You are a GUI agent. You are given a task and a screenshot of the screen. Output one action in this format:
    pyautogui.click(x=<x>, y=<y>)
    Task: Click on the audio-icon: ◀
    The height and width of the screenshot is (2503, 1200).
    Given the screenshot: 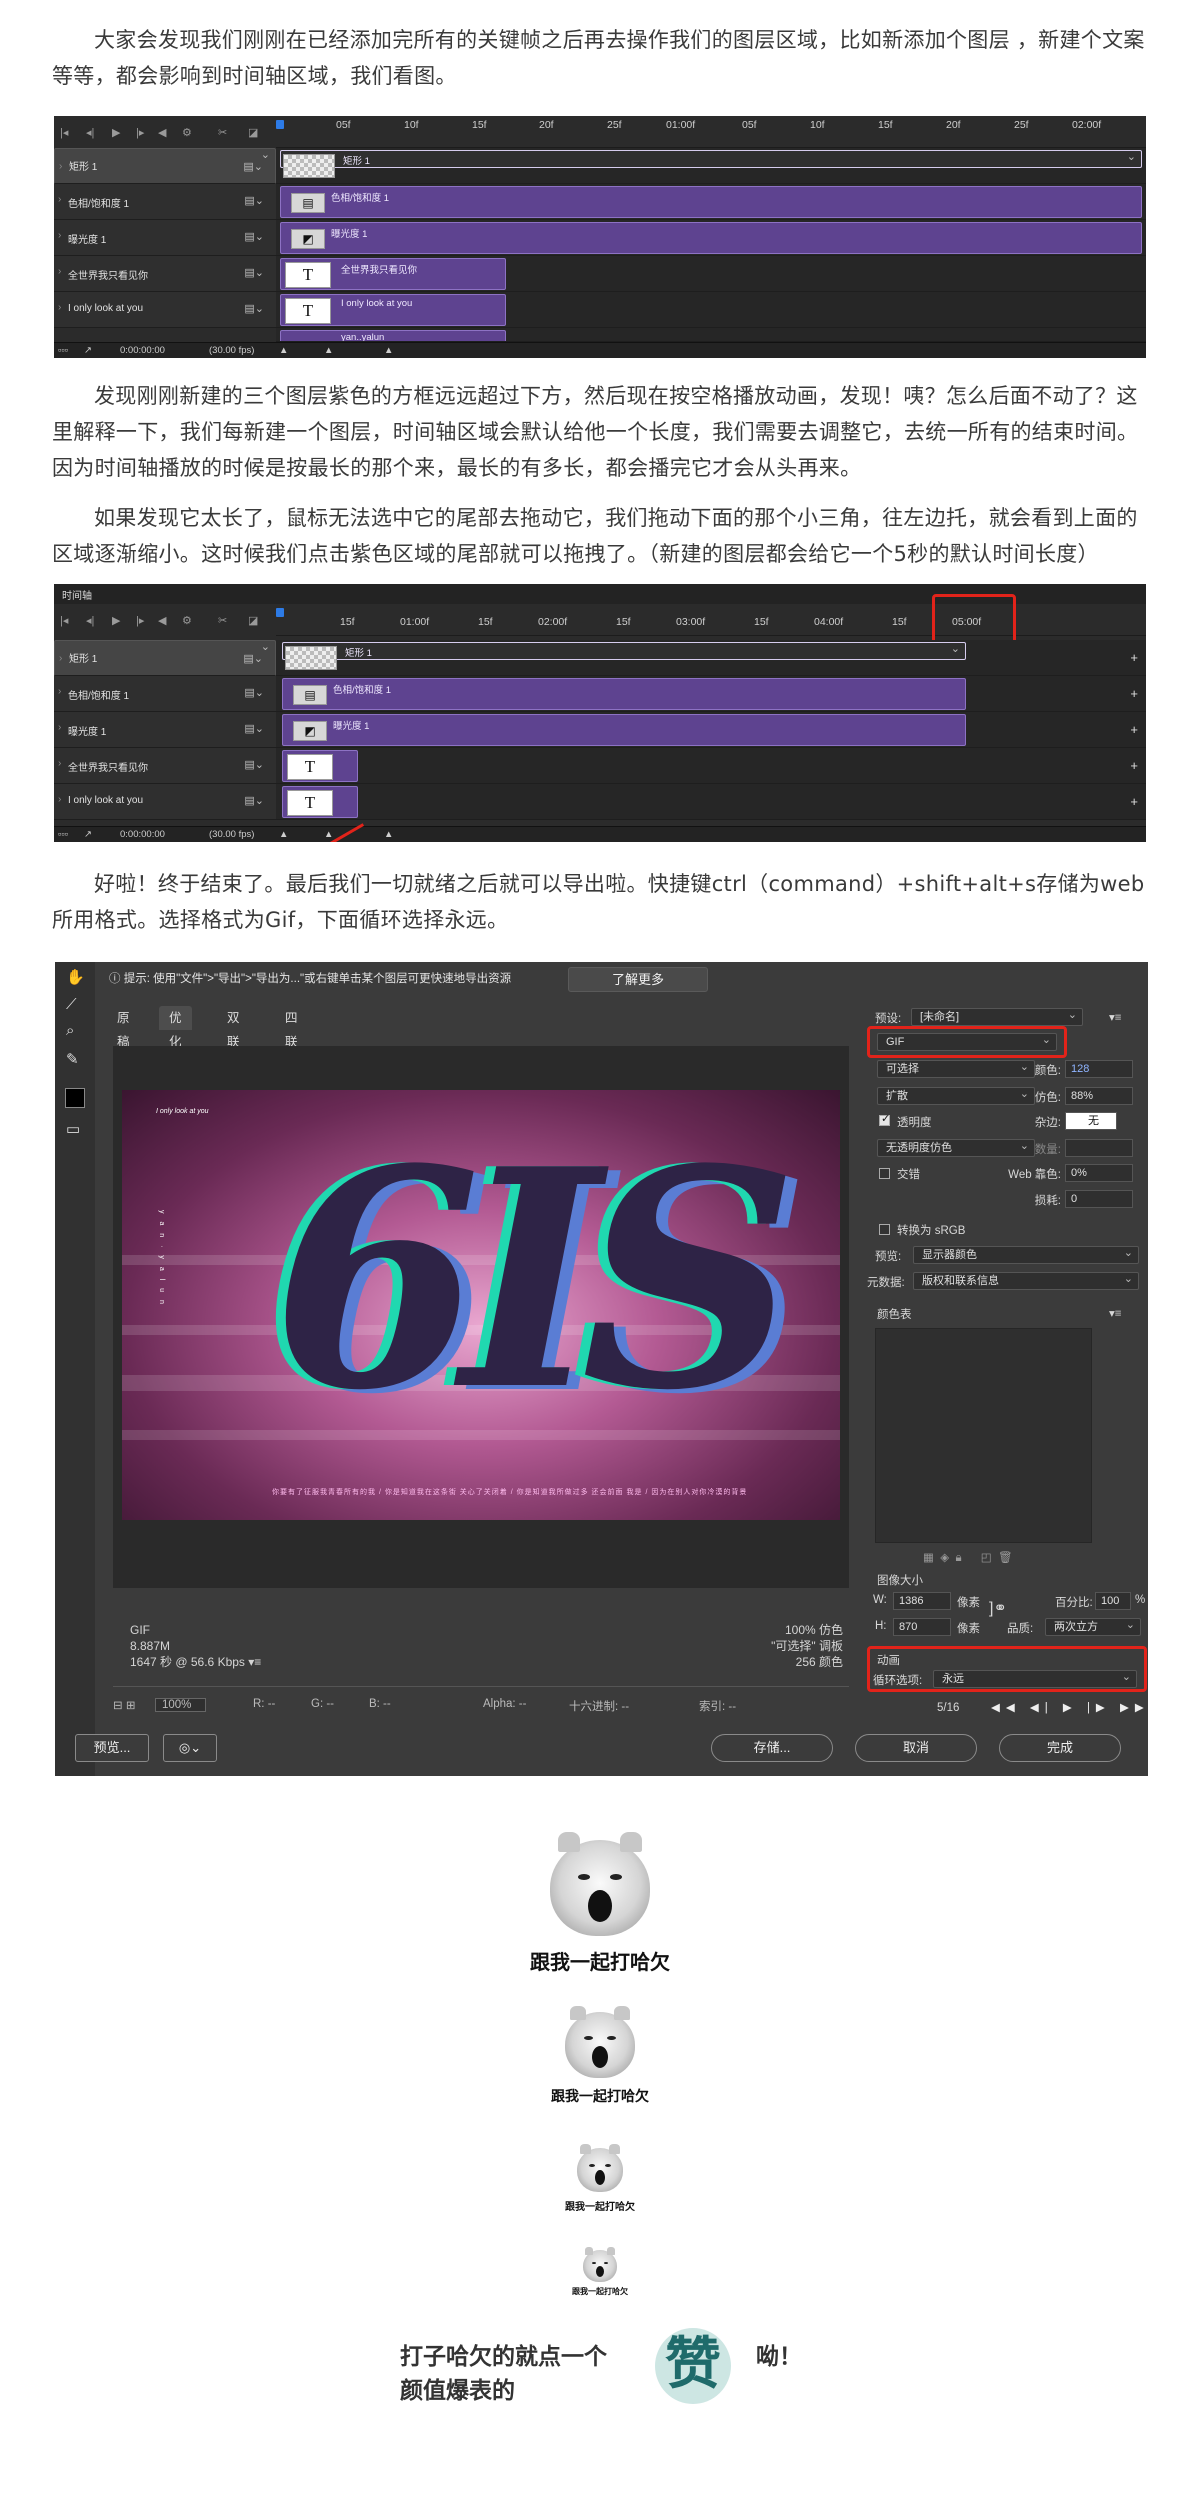 What is the action you would take?
    pyautogui.click(x=162, y=620)
    